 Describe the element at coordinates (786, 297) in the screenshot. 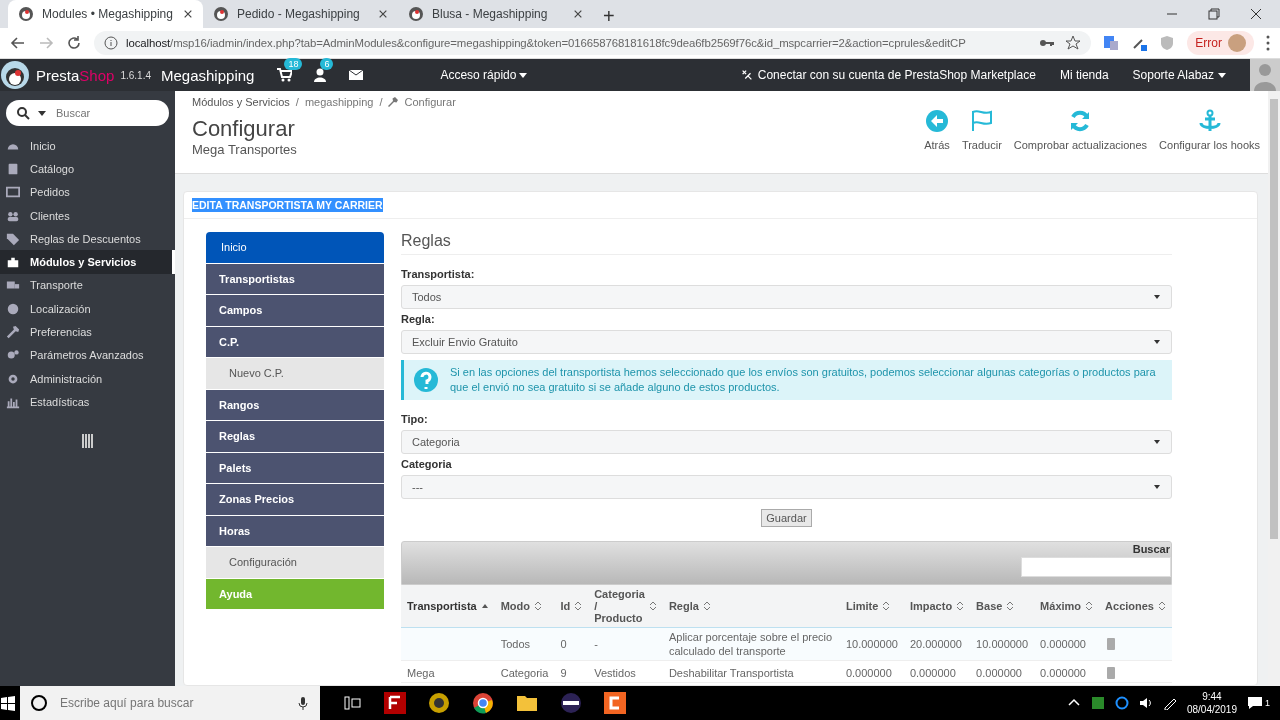

I see `select-field: Todos` at that location.